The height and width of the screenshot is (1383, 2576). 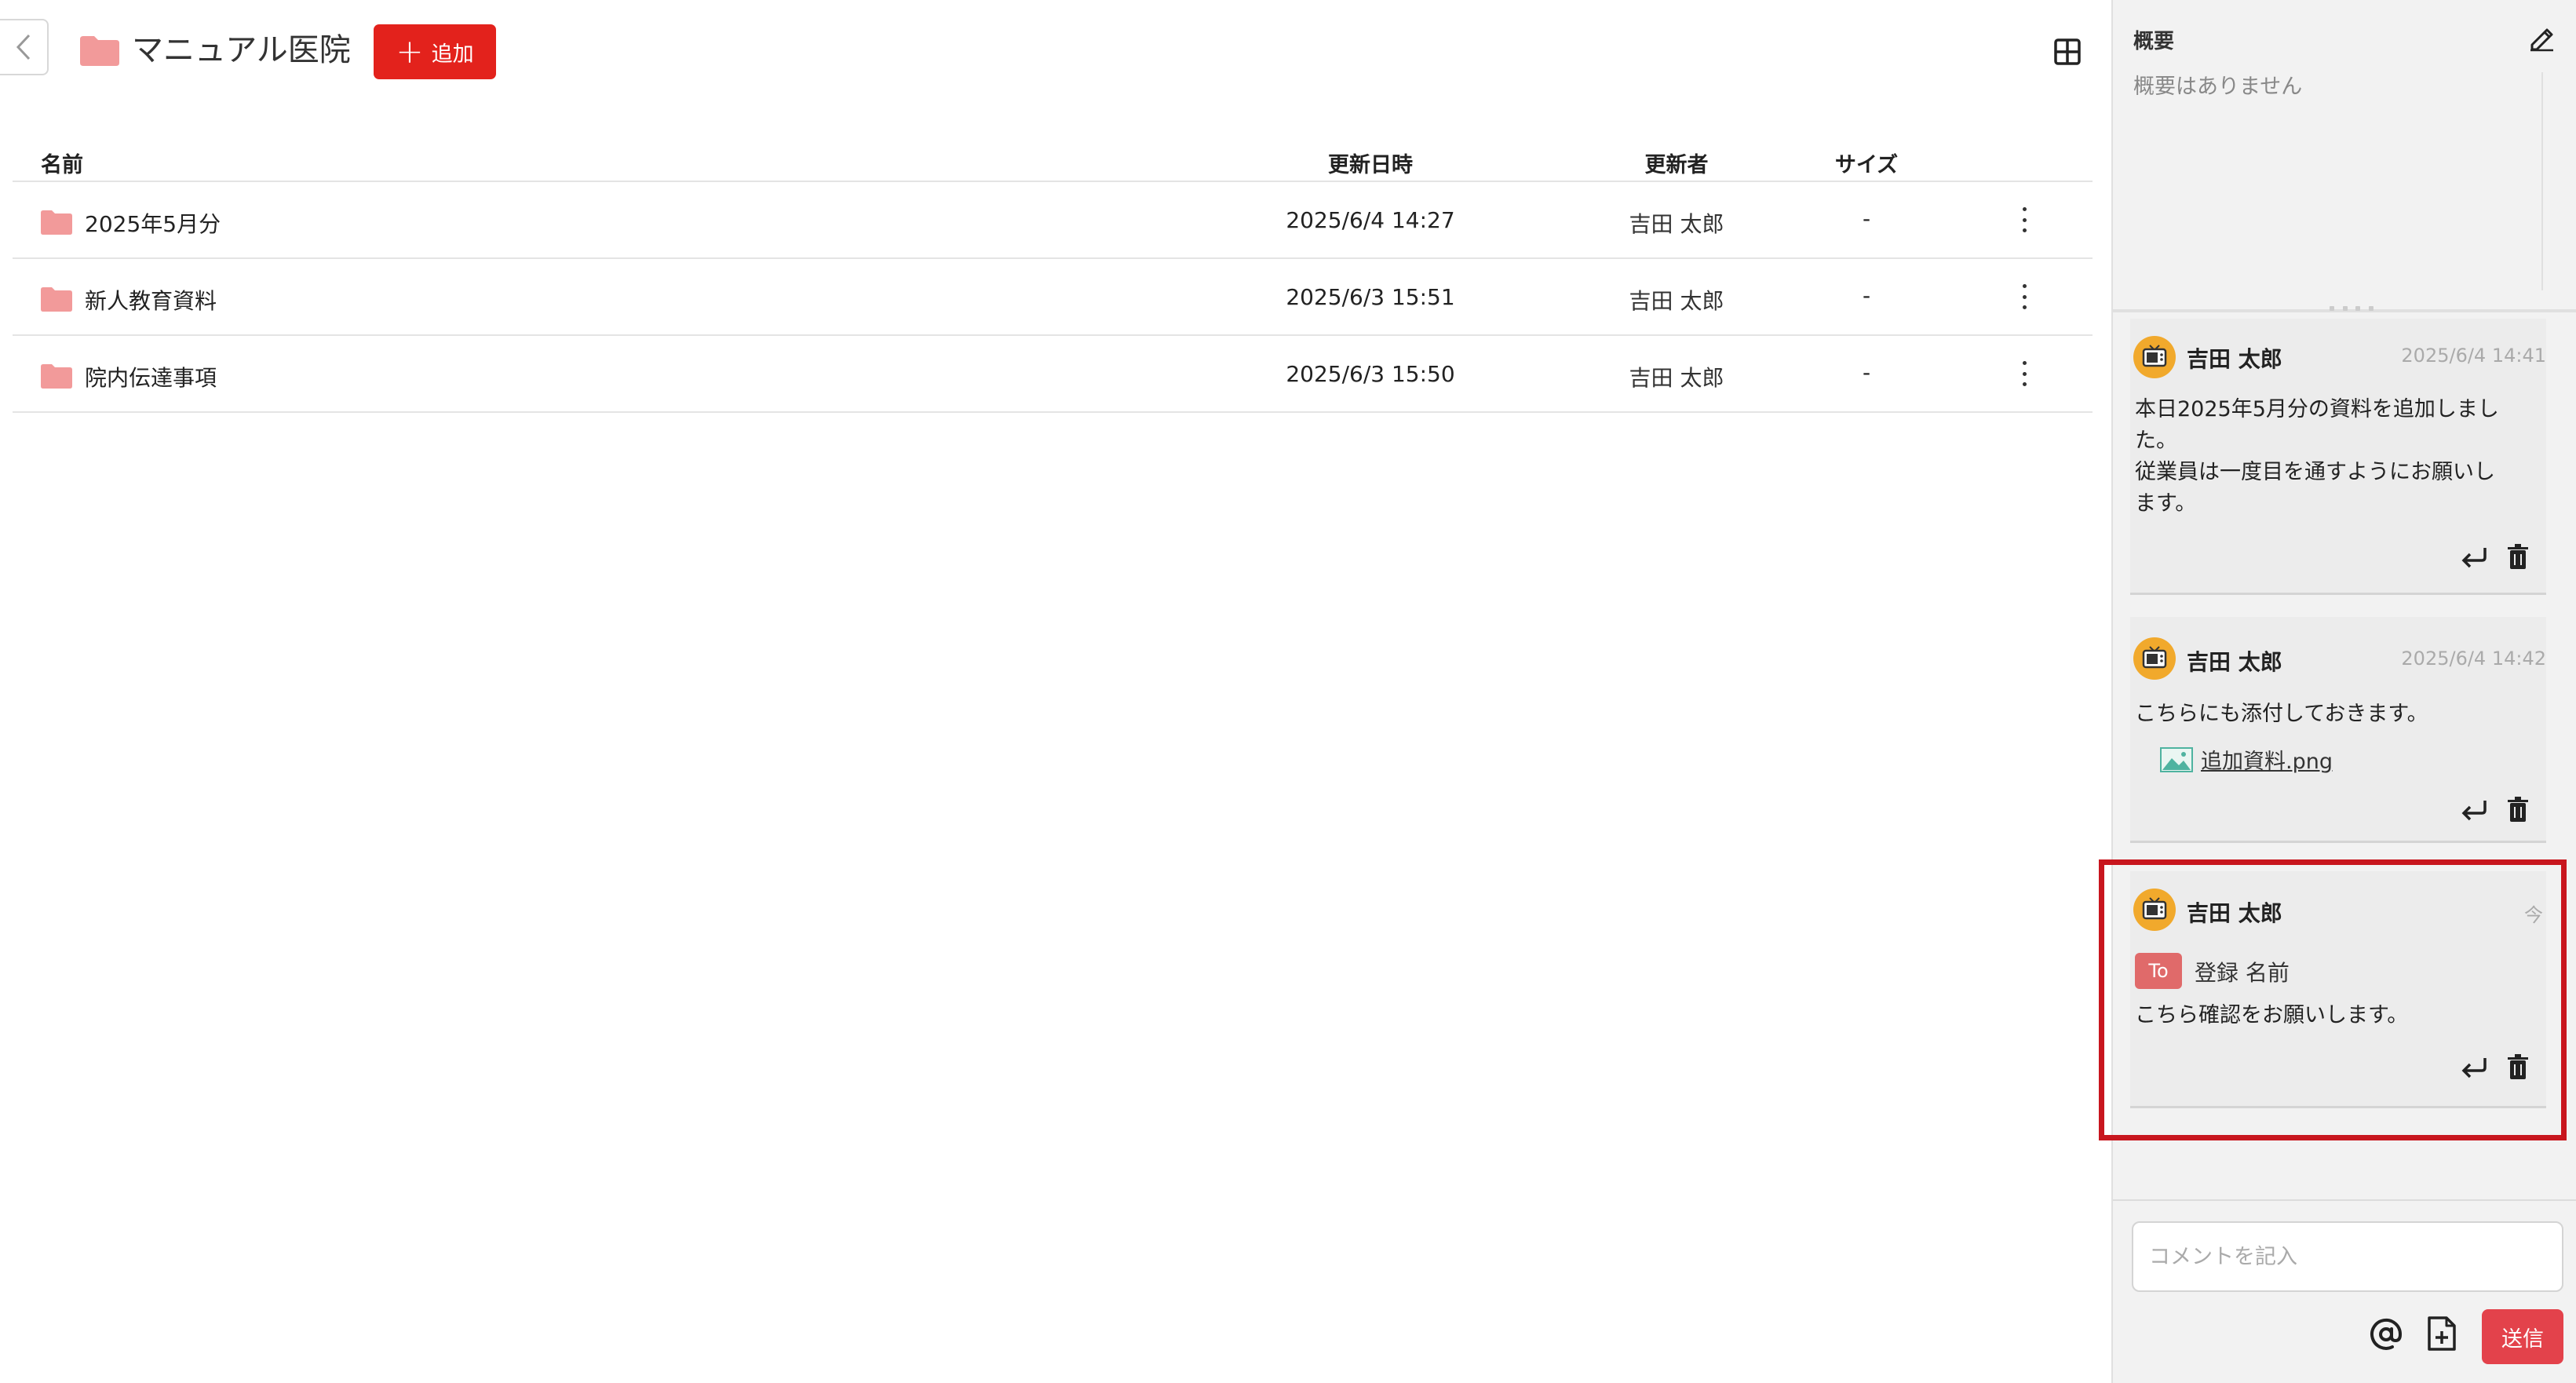 What do you see at coordinates (2442, 1333) in the screenshot?
I see `attach-file-icon` at bounding box center [2442, 1333].